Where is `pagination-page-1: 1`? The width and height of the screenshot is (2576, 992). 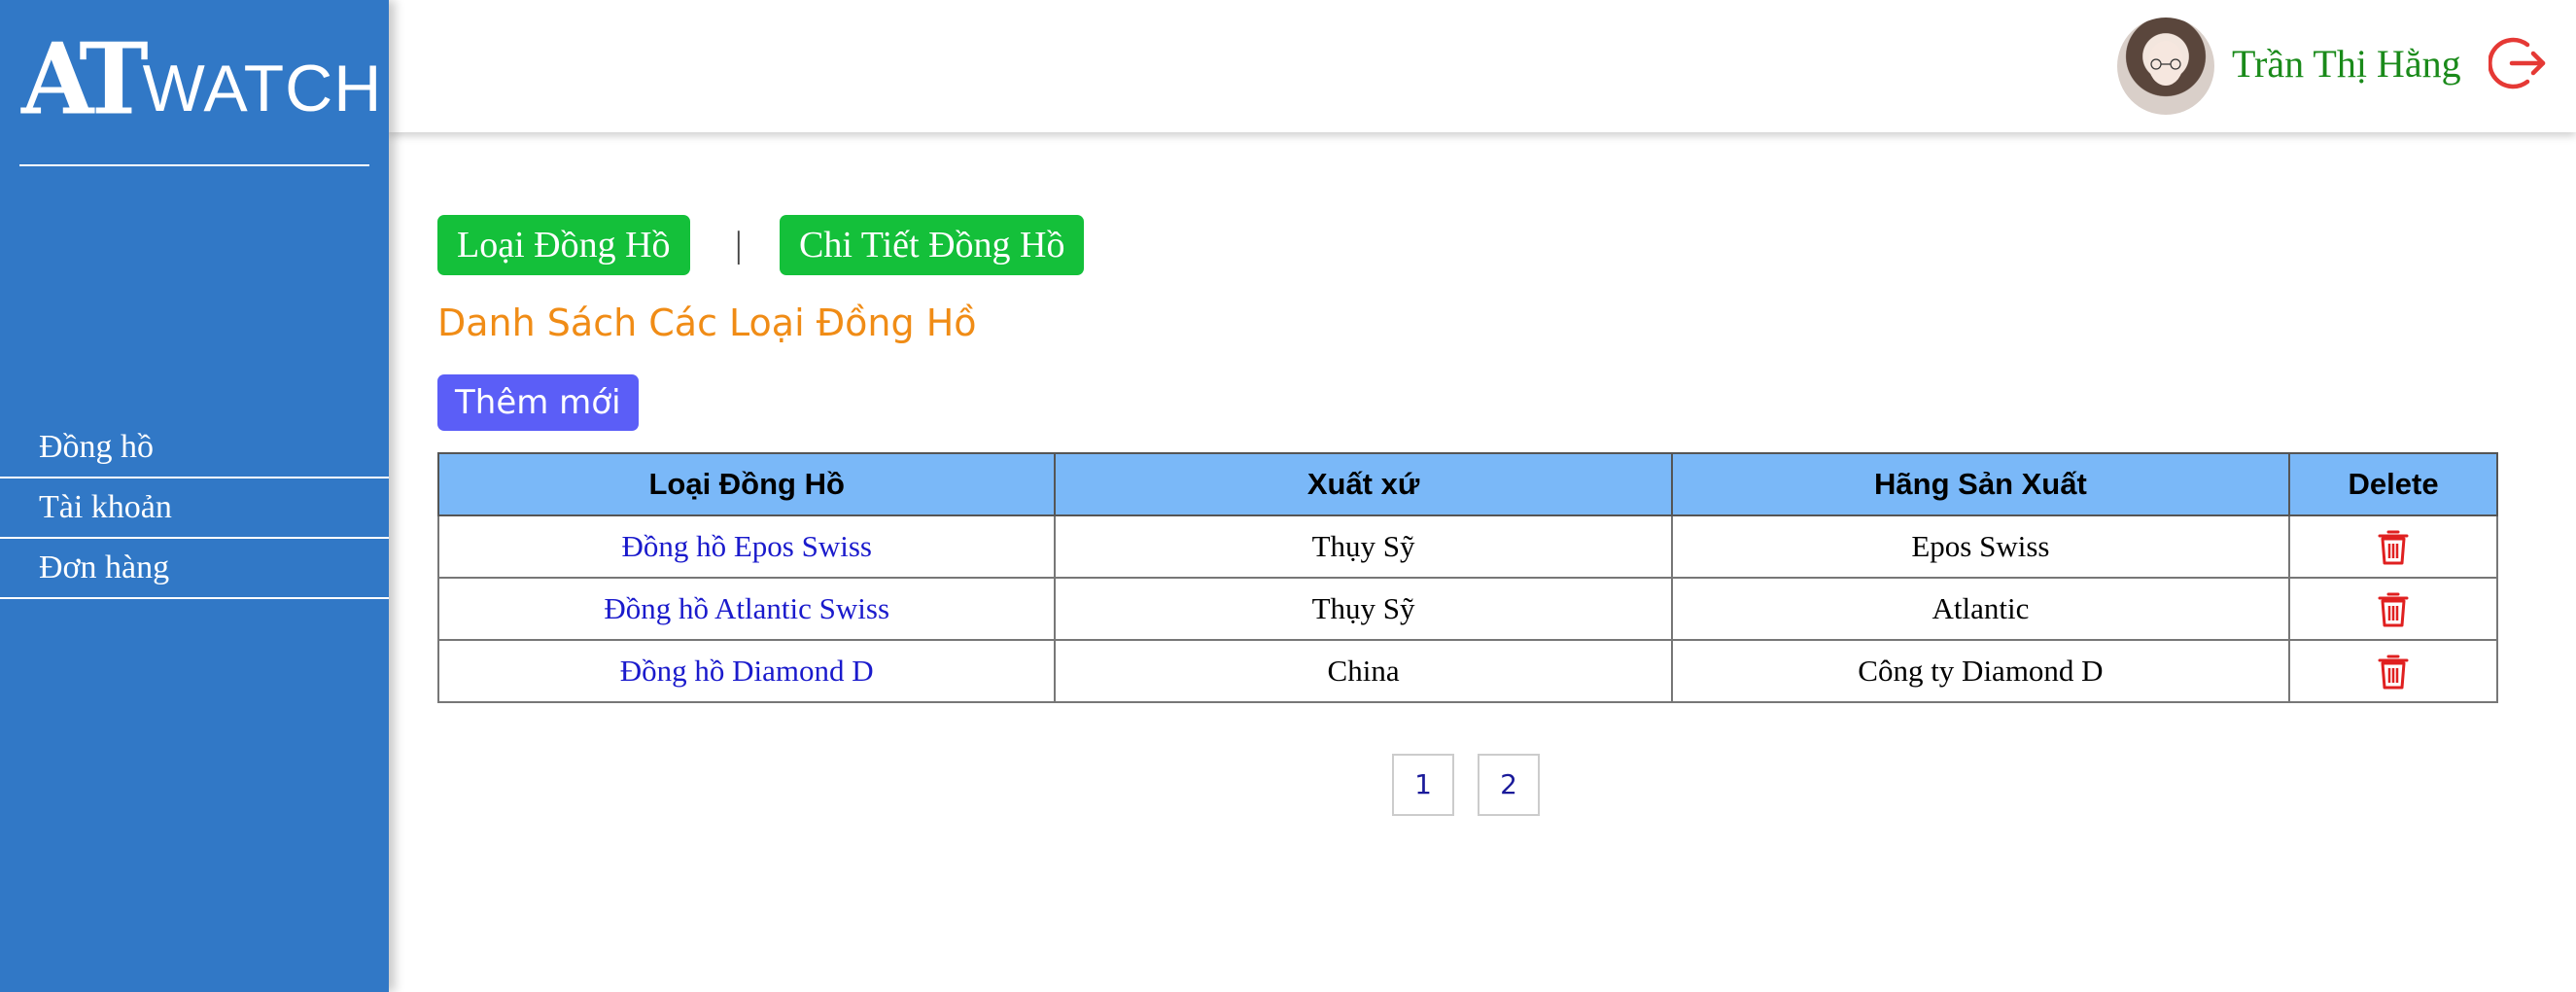
pagination-page-1: 1 is located at coordinates (1423, 785).